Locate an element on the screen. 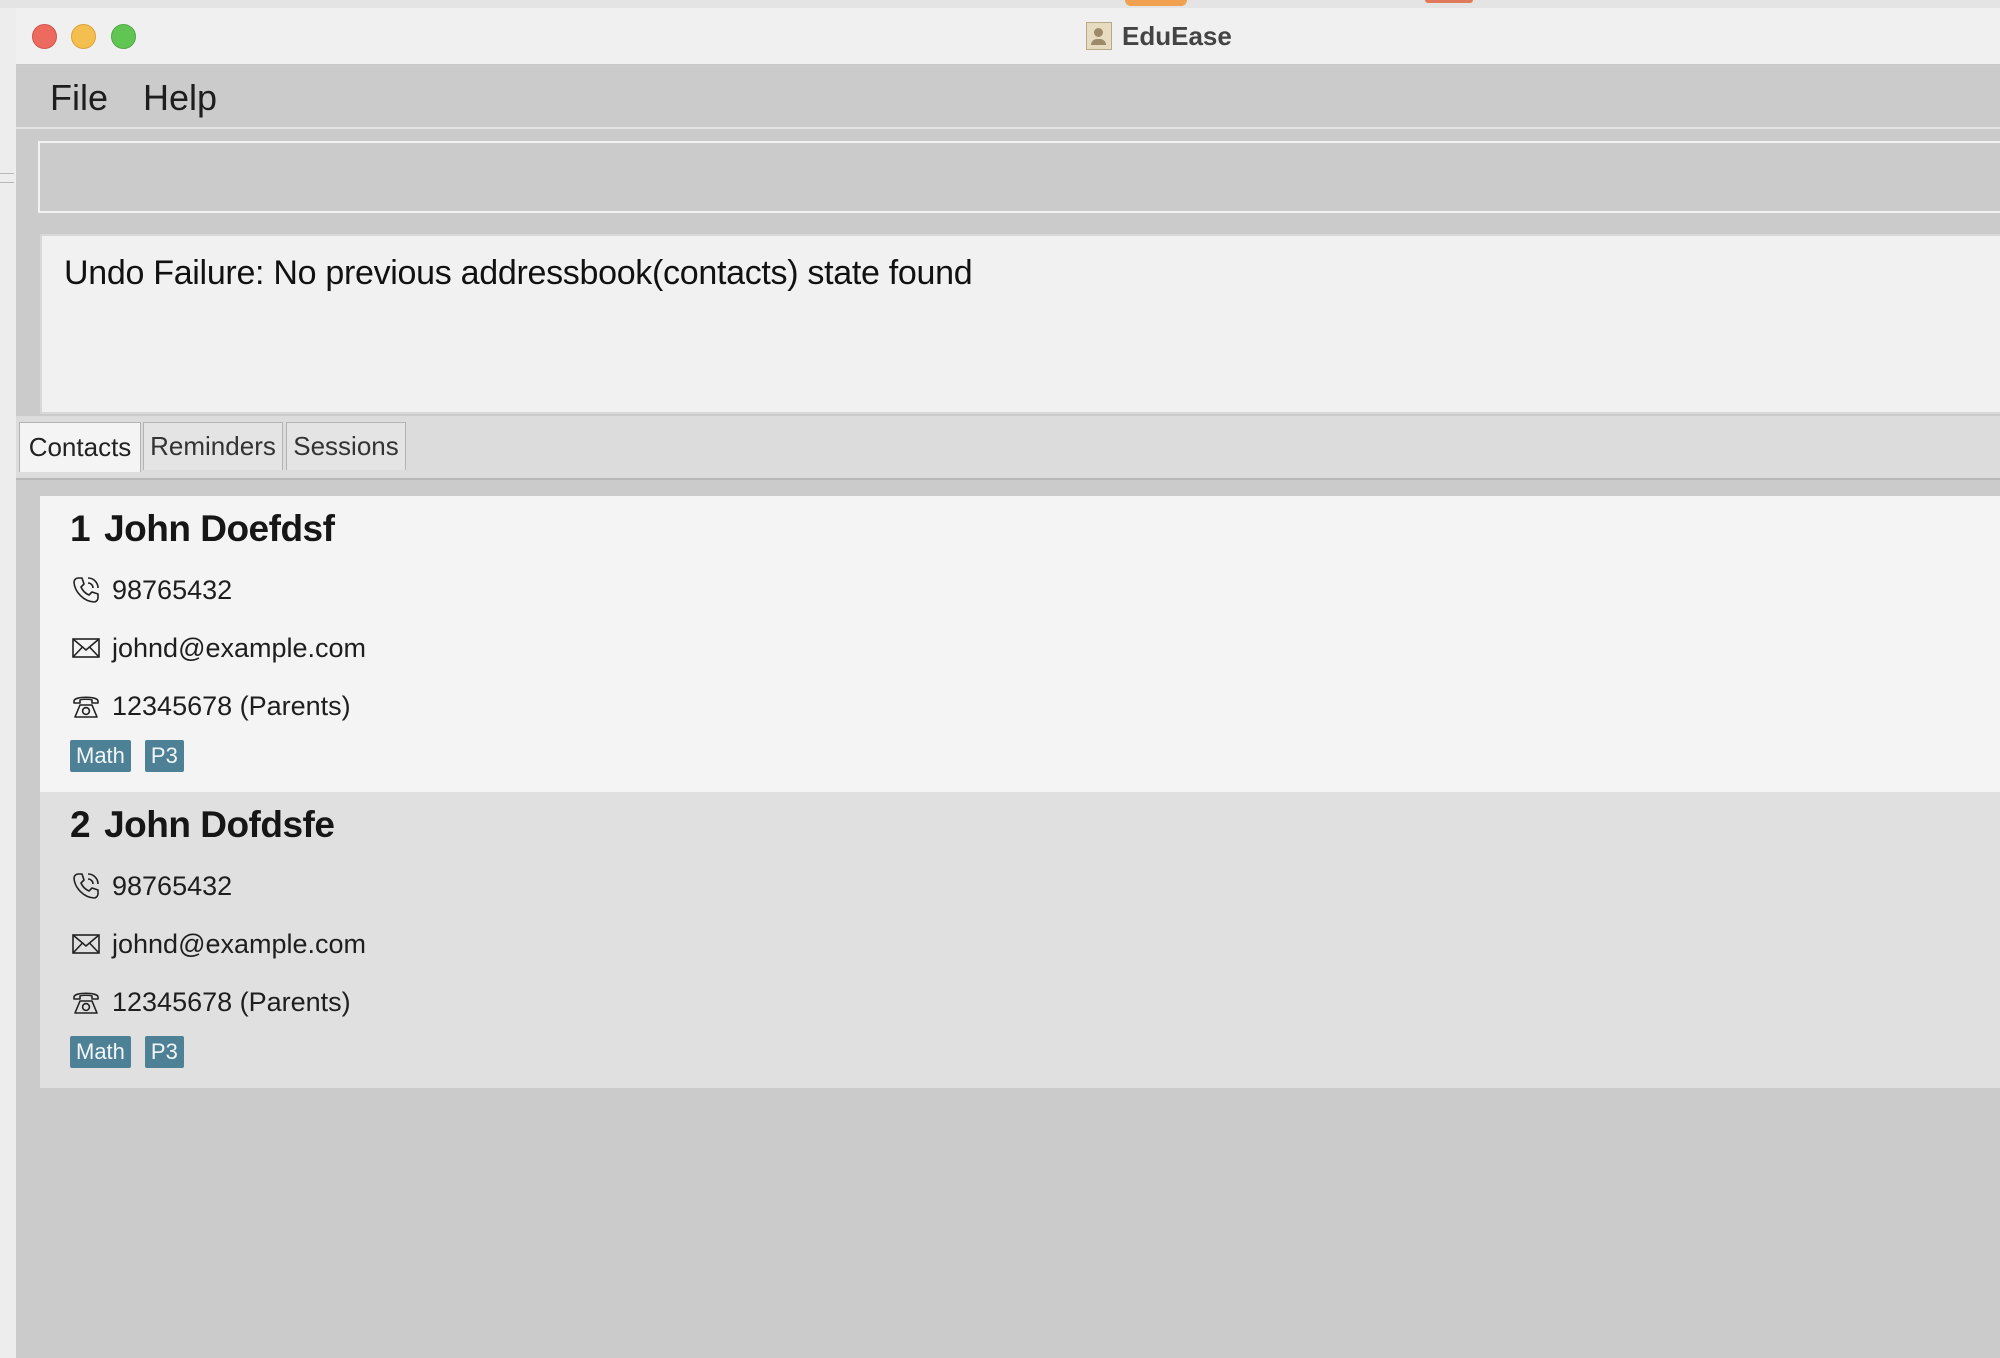 The height and width of the screenshot is (1358, 2000). minimize-window-button is located at coordinates (83, 36).